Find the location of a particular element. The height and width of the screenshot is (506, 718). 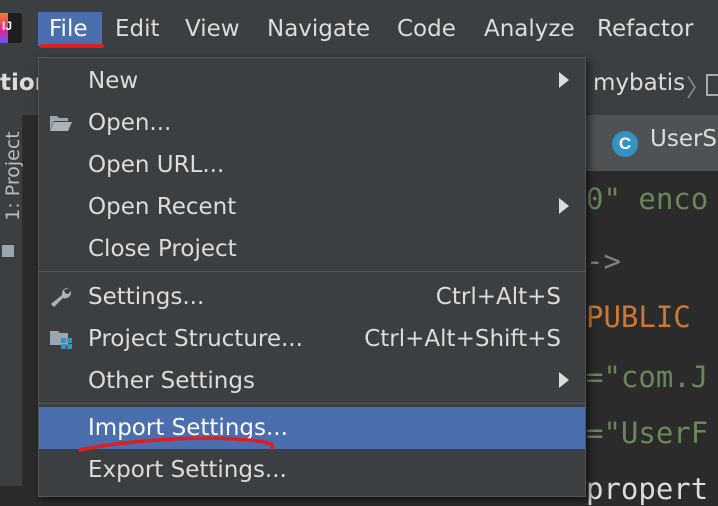

code-line: PUBLIC is located at coordinates (638, 317).